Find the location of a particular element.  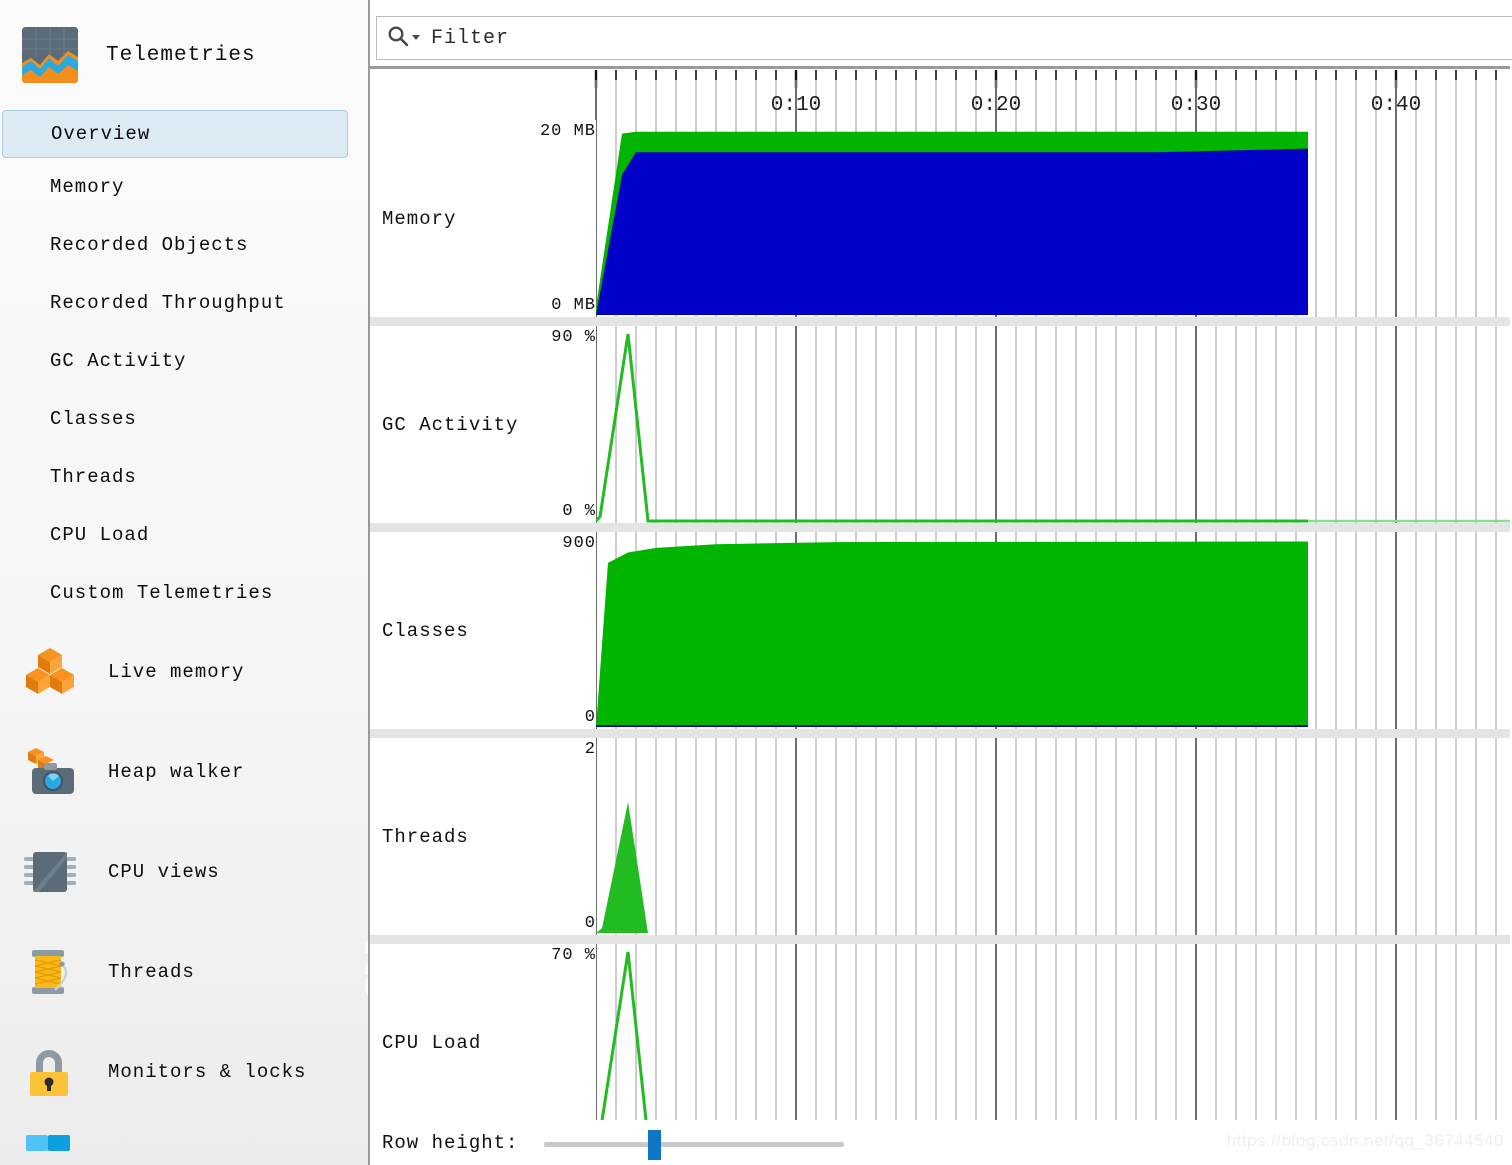

sidebar-item-recorded-objects: Recorded Objects is located at coordinates (184, 245).